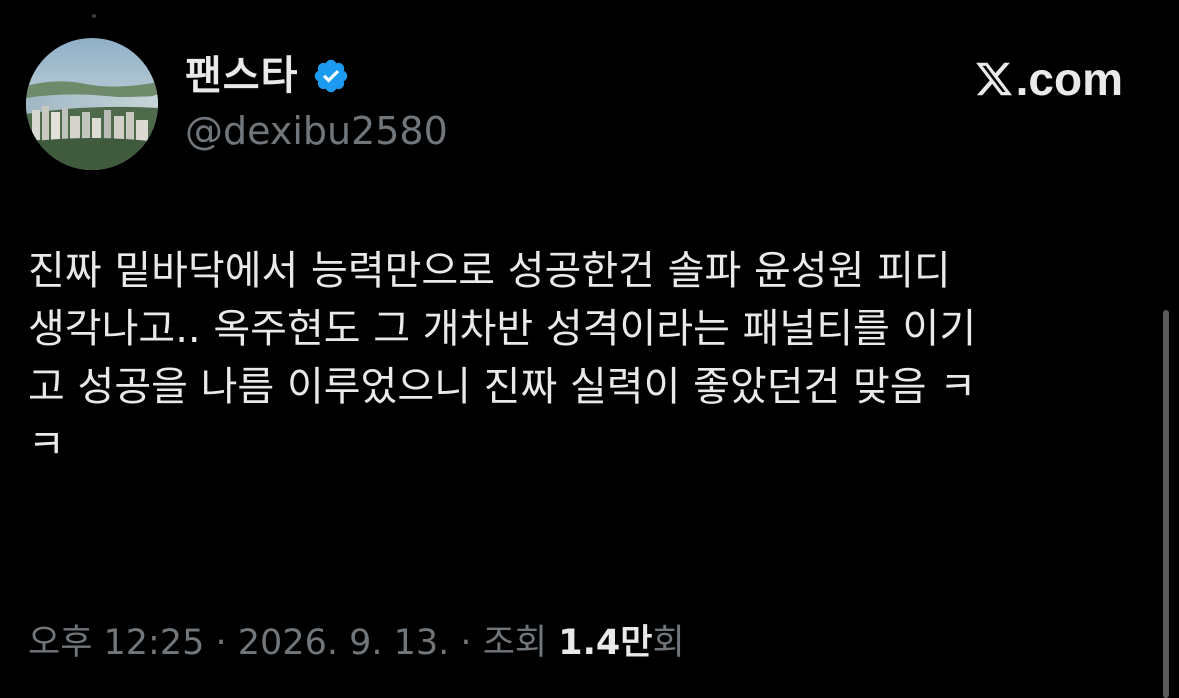 This screenshot has height=698, width=1179. I want to click on brand-logo: .com, so click(1048, 79).